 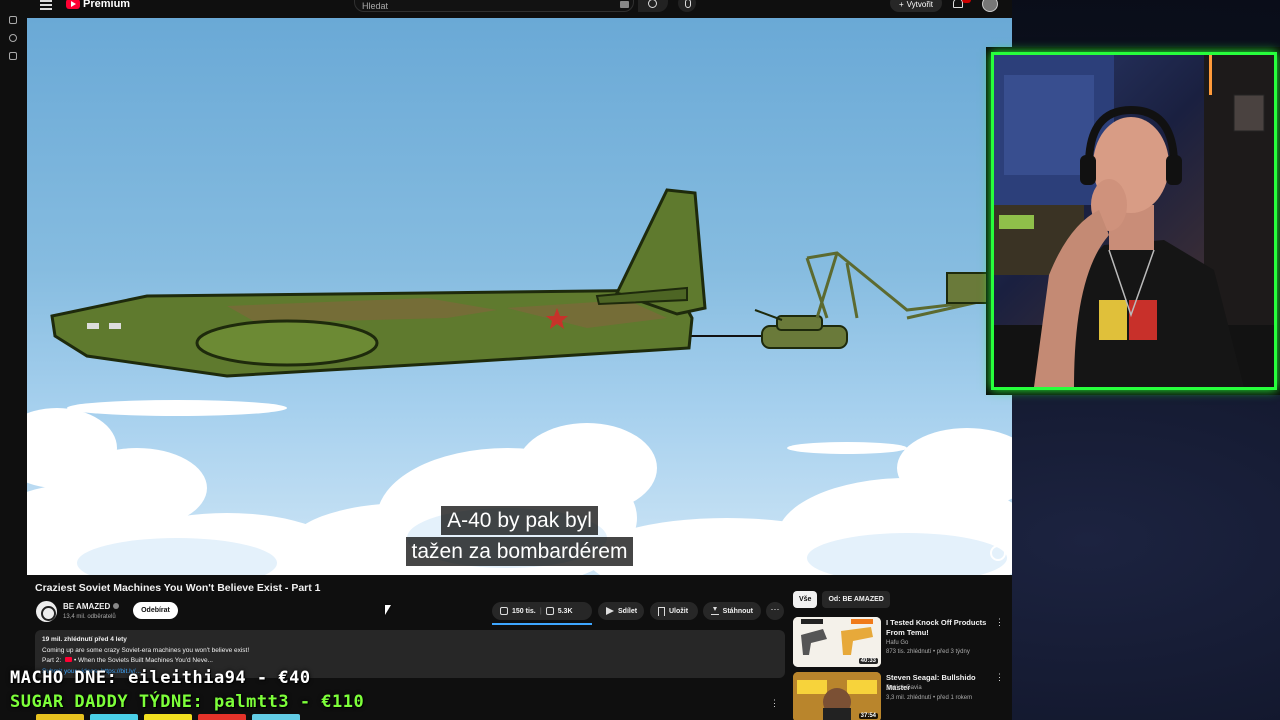 I want to click on more-actions-button: ···, so click(x=775, y=611).